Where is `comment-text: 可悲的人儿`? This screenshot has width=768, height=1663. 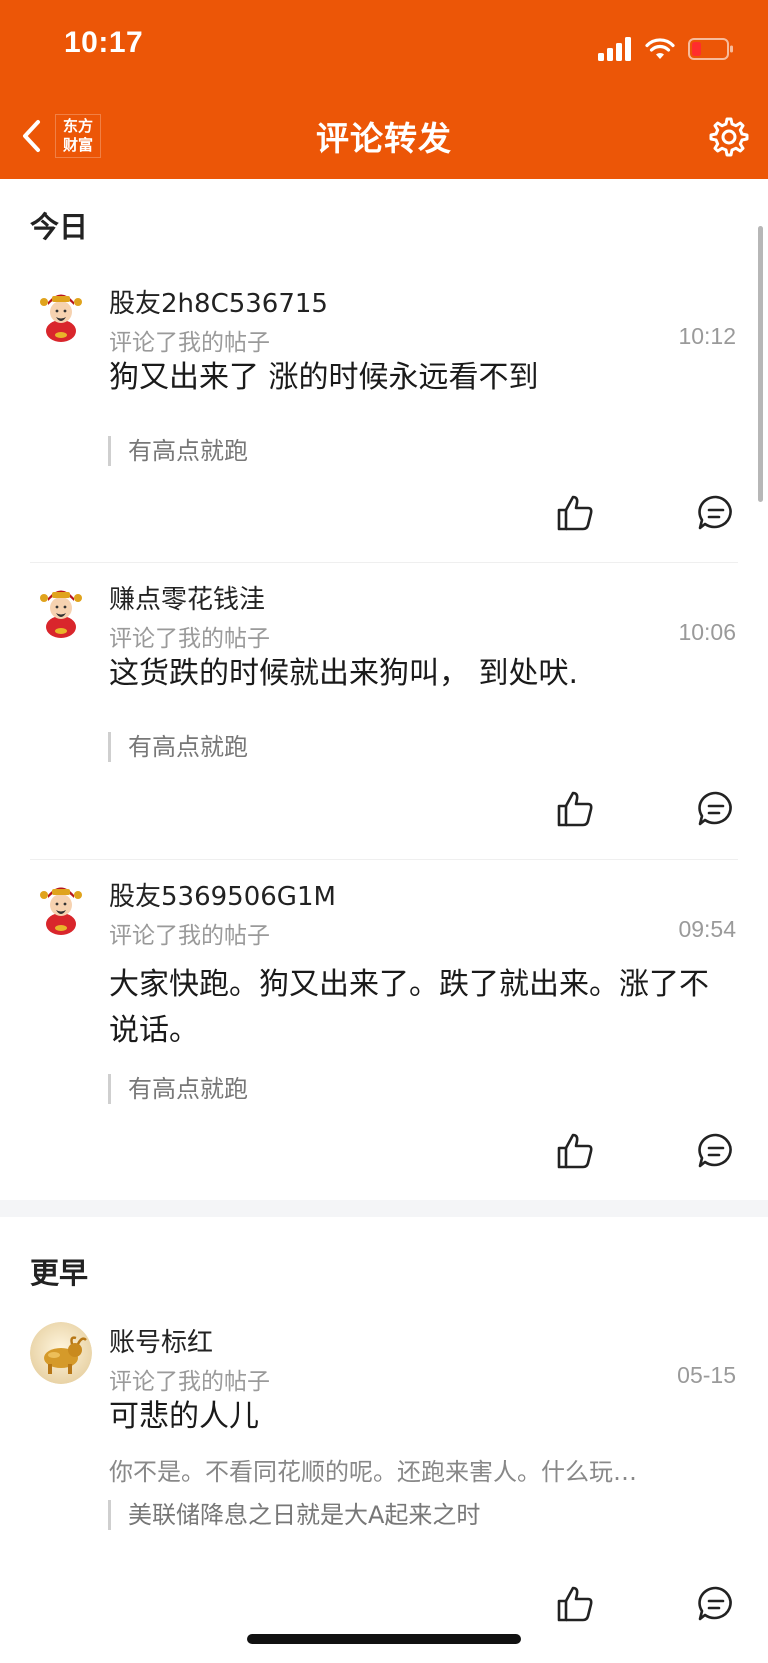 comment-text: 可悲的人儿 is located at coordinates (424, 1417).